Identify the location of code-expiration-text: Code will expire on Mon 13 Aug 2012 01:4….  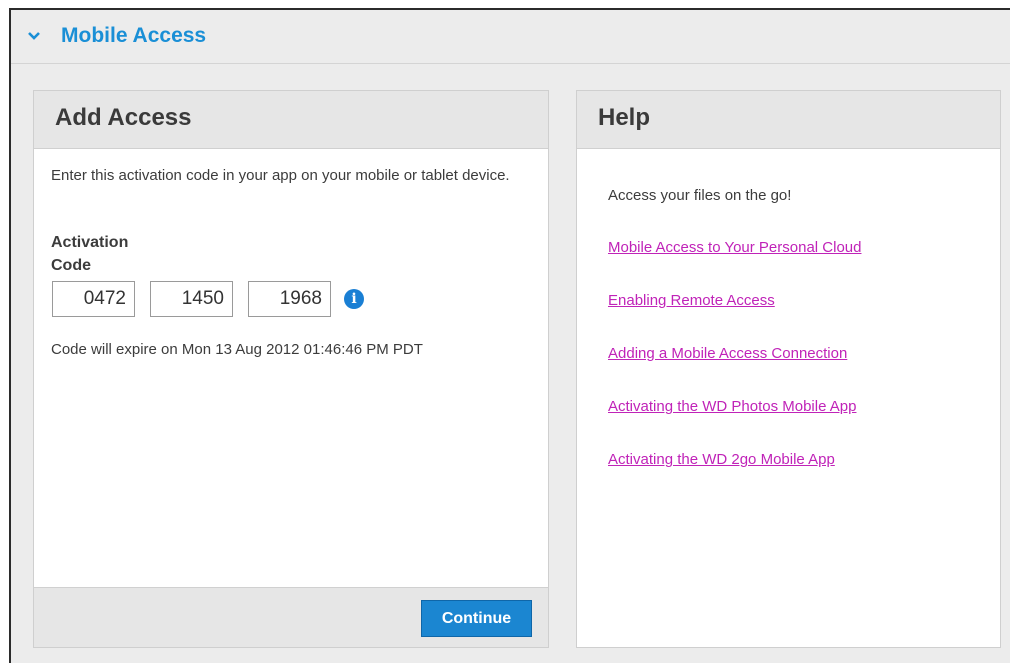
(237, 349).